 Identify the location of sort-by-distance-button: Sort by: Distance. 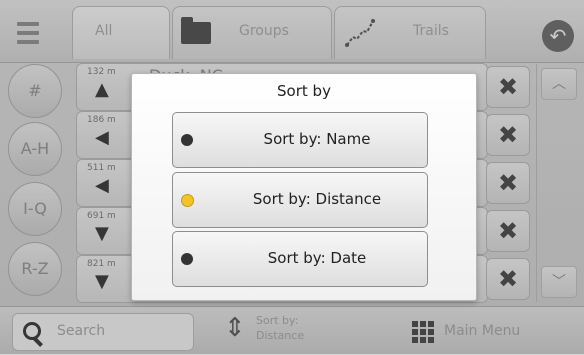
(300, 200).